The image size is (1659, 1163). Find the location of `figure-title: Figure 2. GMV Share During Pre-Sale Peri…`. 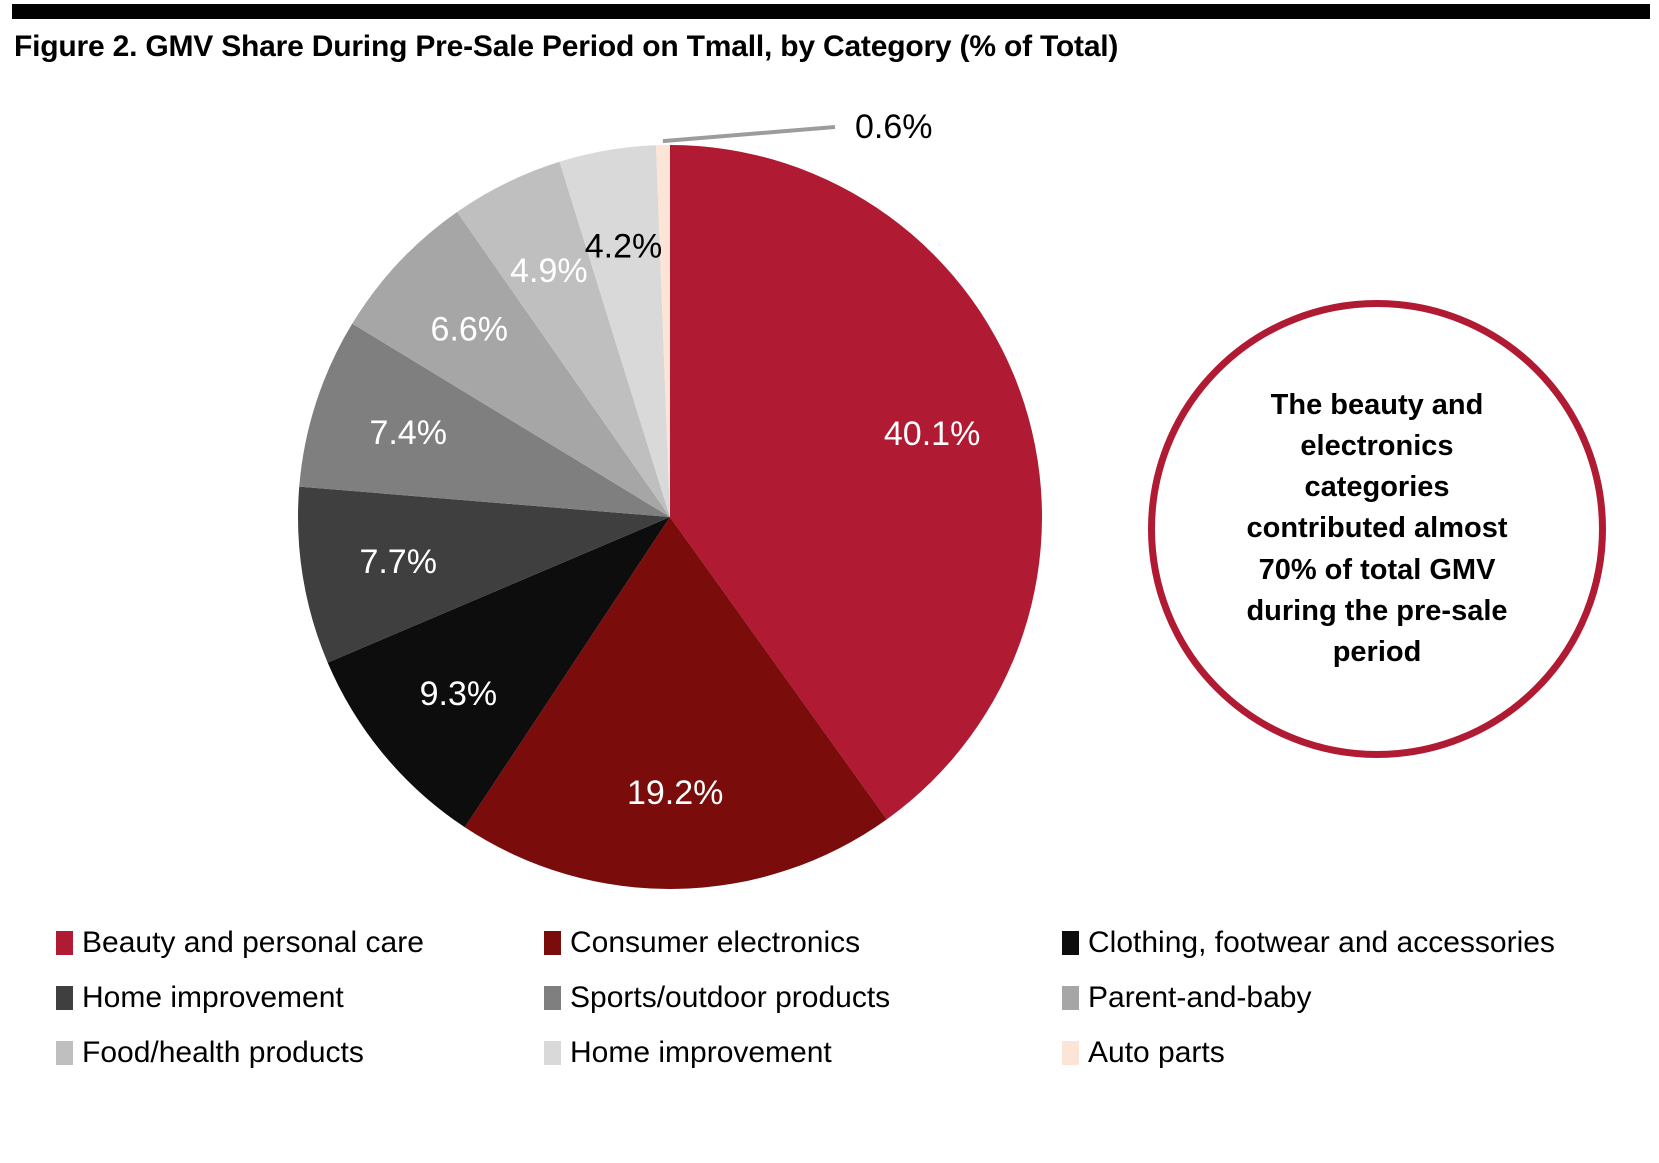

figure-title: Figure 2. GMV Share During Pre-Sale Peri… is located at coordinates (566, 46).